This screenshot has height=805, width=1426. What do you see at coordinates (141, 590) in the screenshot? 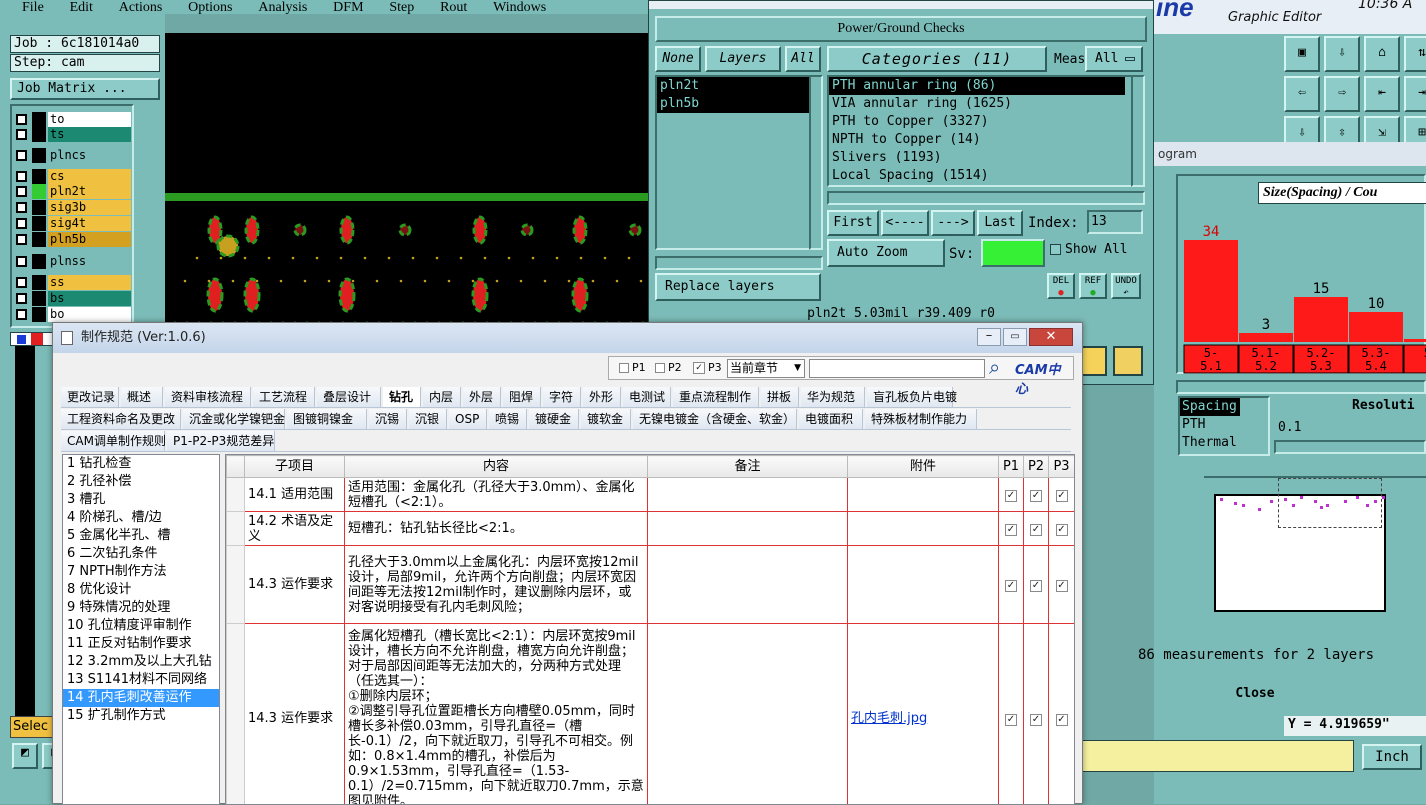
I see `tree-item: 8 优化设计` at bounding box center [141, 590].